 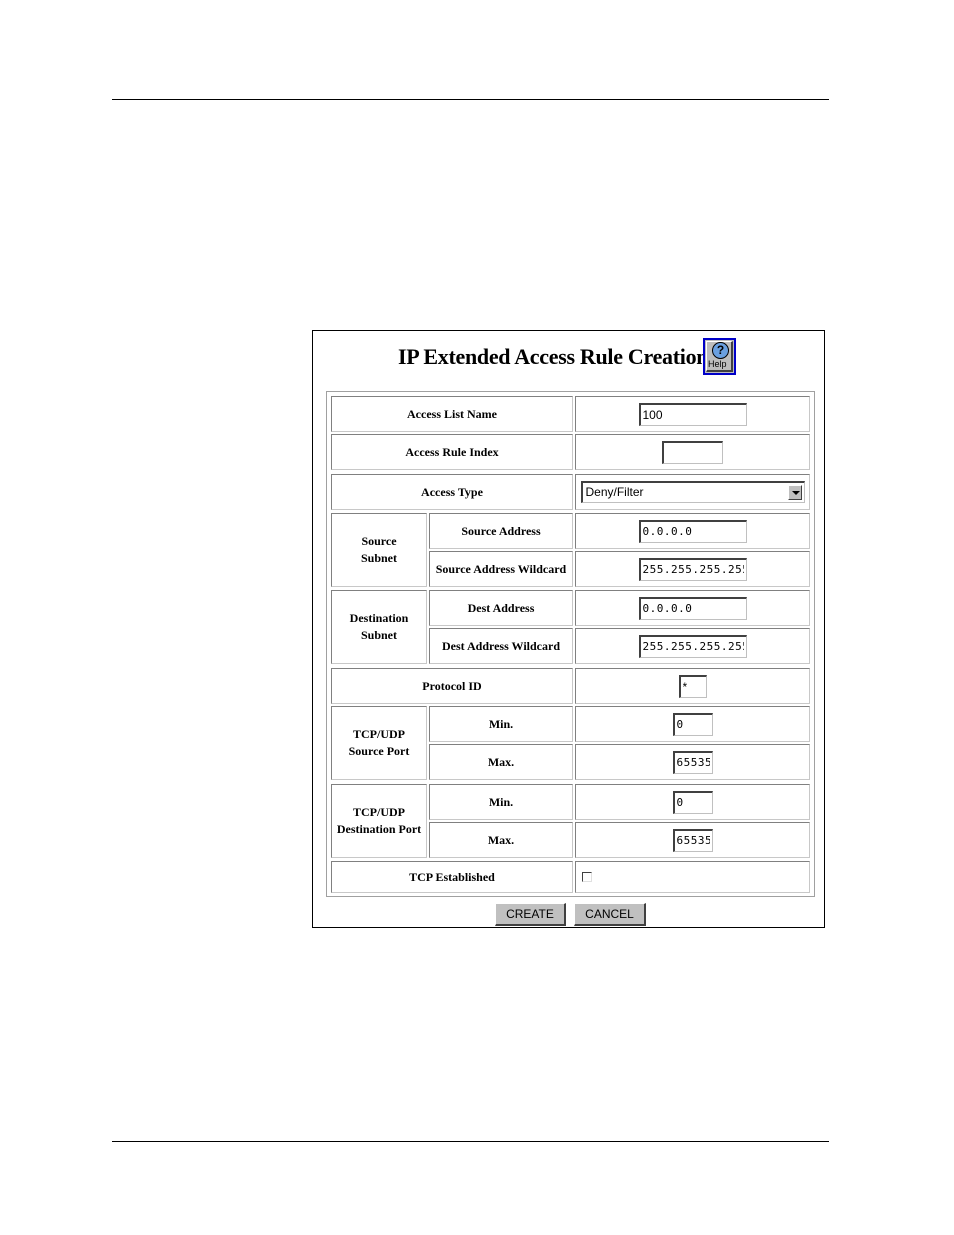 I want to click on dest-wildcard-label: Dest Address Wildcard, so click(x=501, y=646).